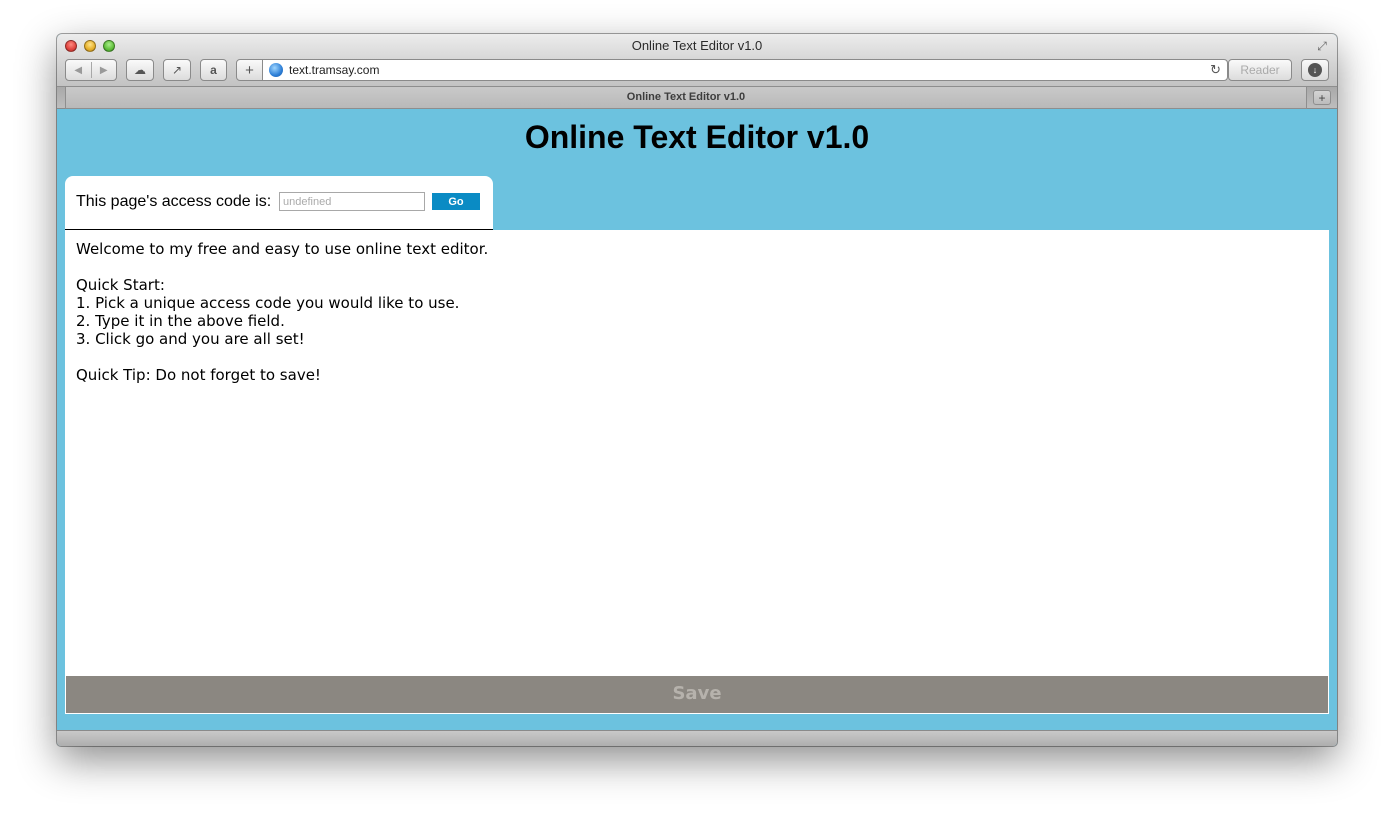  What do you see at coordinates (1260, 70) in the screenshot?
I see `reader-button: Reader` at bounding box center [1260, 70].